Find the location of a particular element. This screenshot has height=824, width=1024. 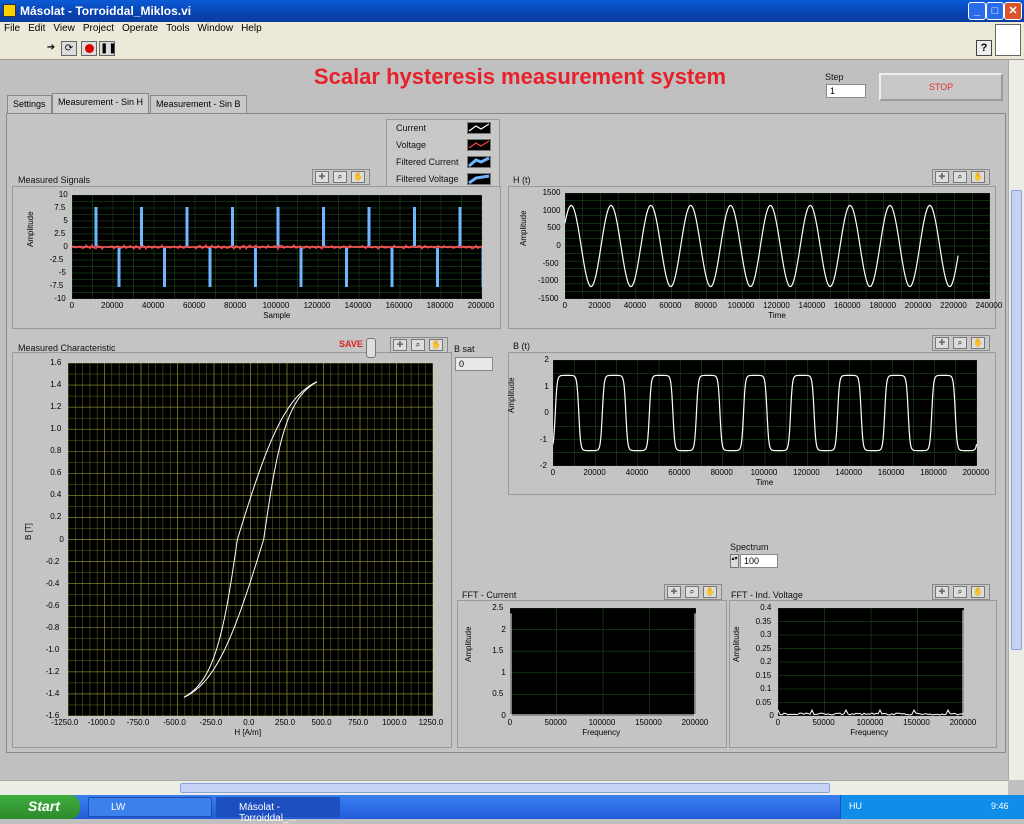

graph-title-signals: Measured Signals is located at coordinates (54, 180).